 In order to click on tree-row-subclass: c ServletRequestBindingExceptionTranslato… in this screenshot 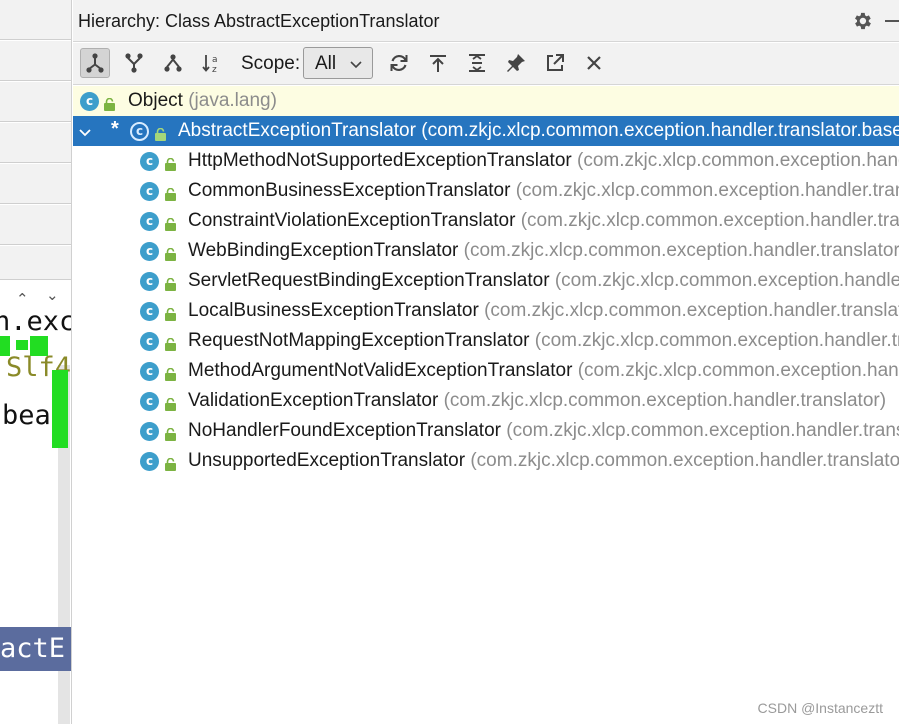, I will do `click(486, 281)`.